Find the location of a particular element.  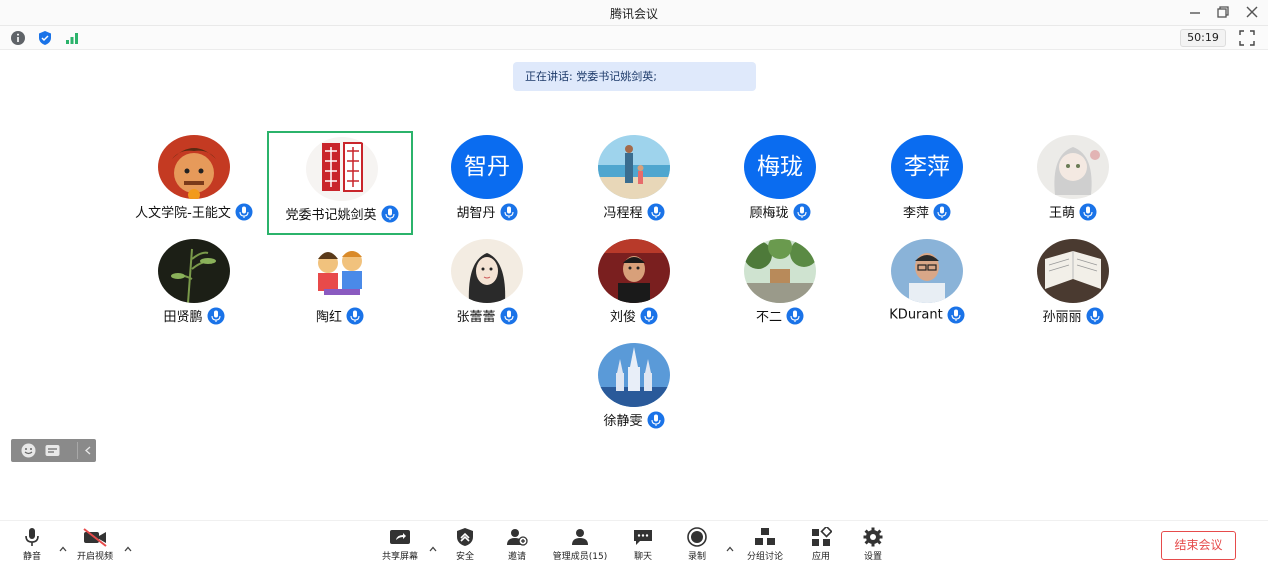

participant-name: 不二 is located at coordinates (768, 317).